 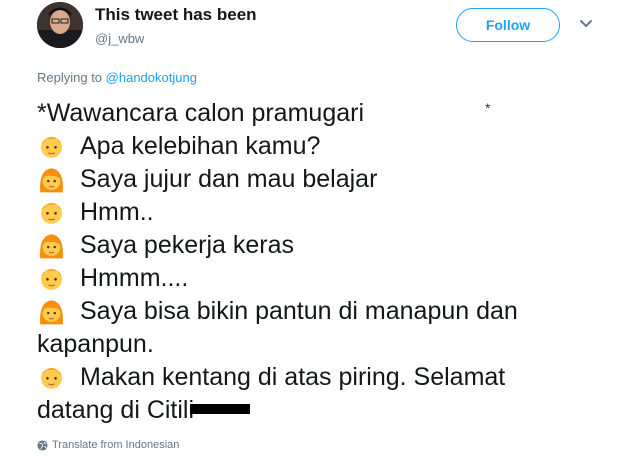 I want to click on tweet-line-text: *Wawancara calon pramugari, so click(x=201, y=113).